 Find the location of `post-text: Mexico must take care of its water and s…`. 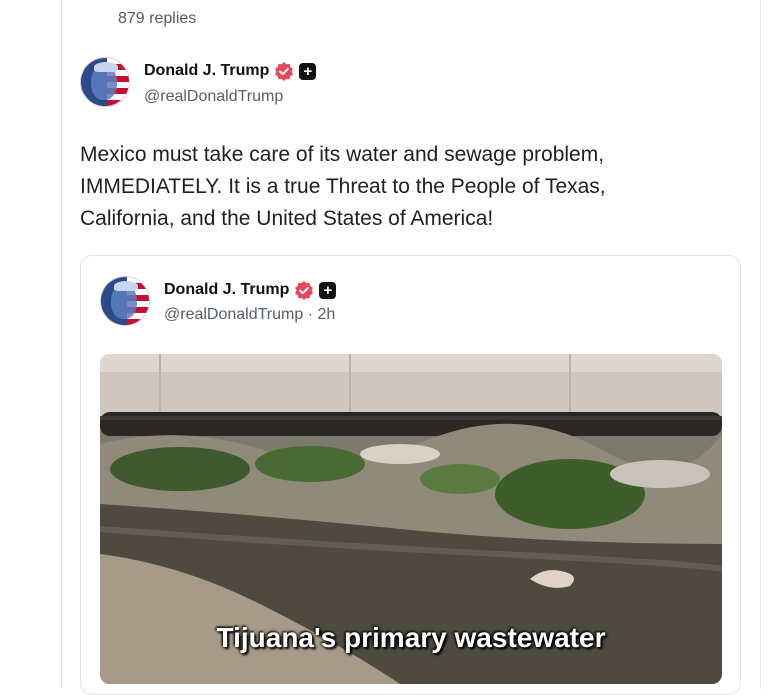

post-text: Mexico must take care of its water and s… is located at coordinates (390, 187).